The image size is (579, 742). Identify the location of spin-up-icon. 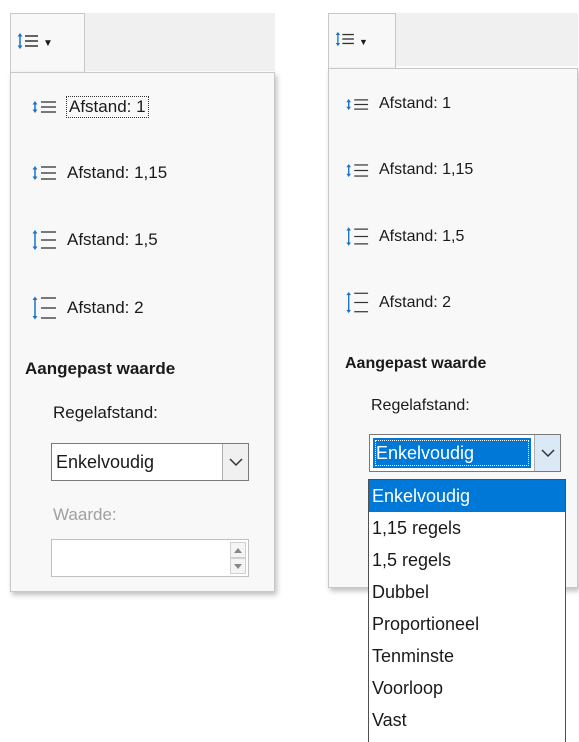
(238, 550).